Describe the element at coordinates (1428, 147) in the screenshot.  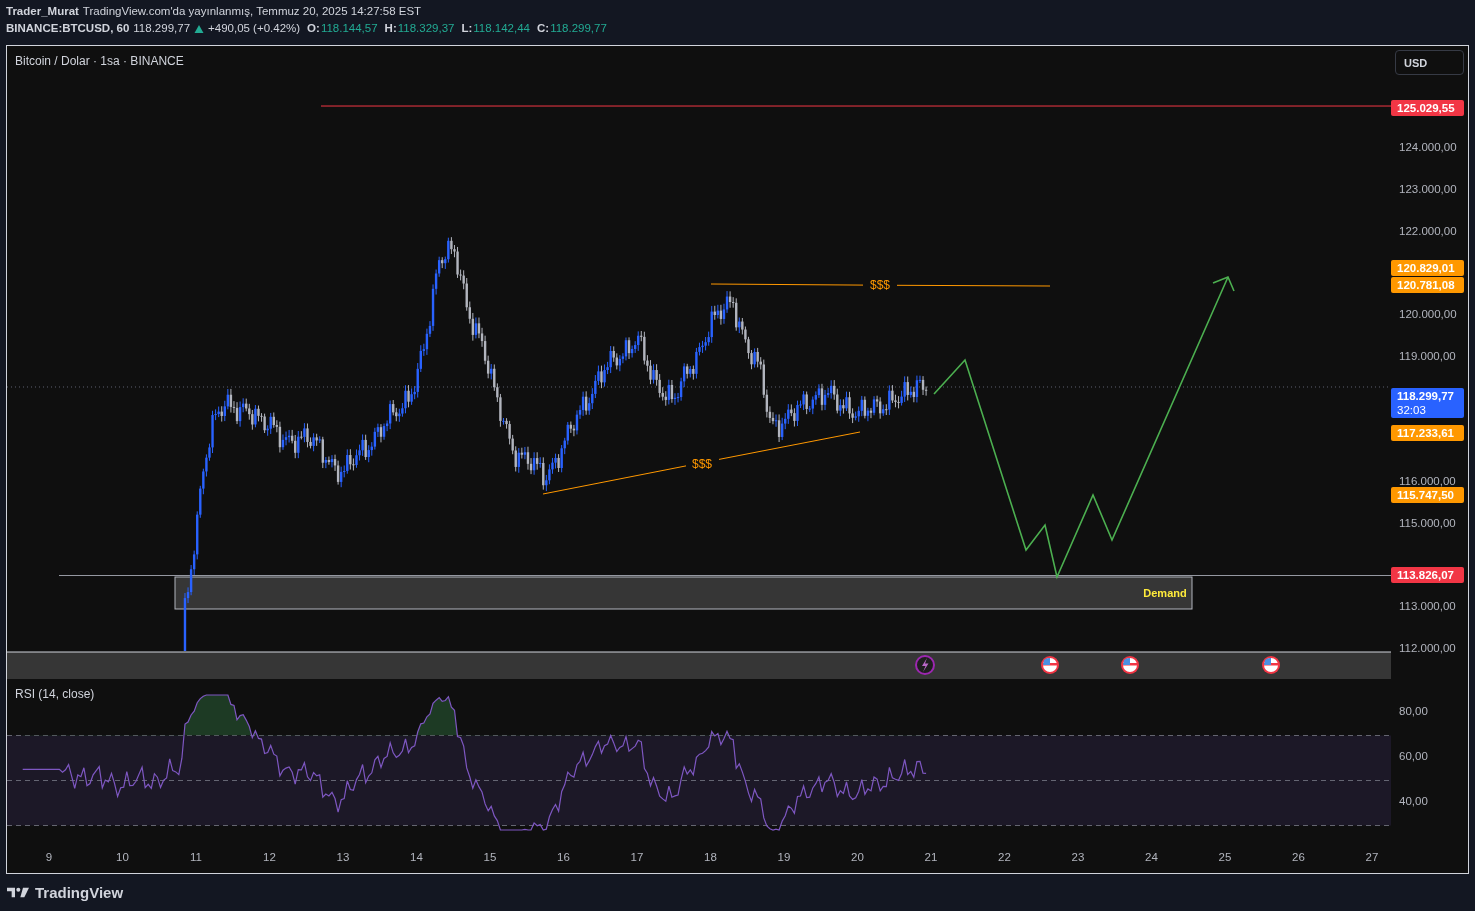
I see `price-tick: 124.000,00` at that location.